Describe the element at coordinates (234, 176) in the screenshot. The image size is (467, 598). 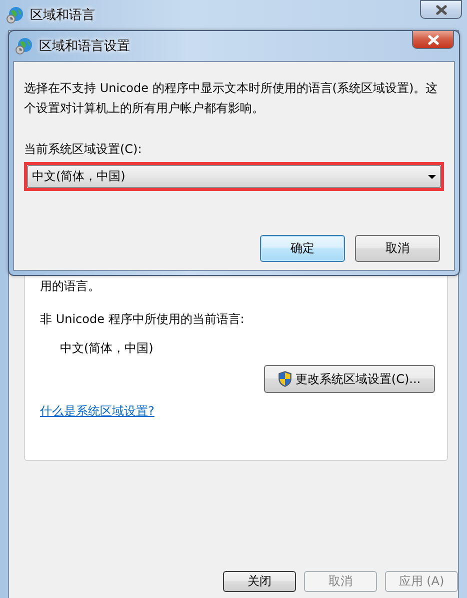
I see `locale-dropdown: 中文(简体，中国)` at that location.